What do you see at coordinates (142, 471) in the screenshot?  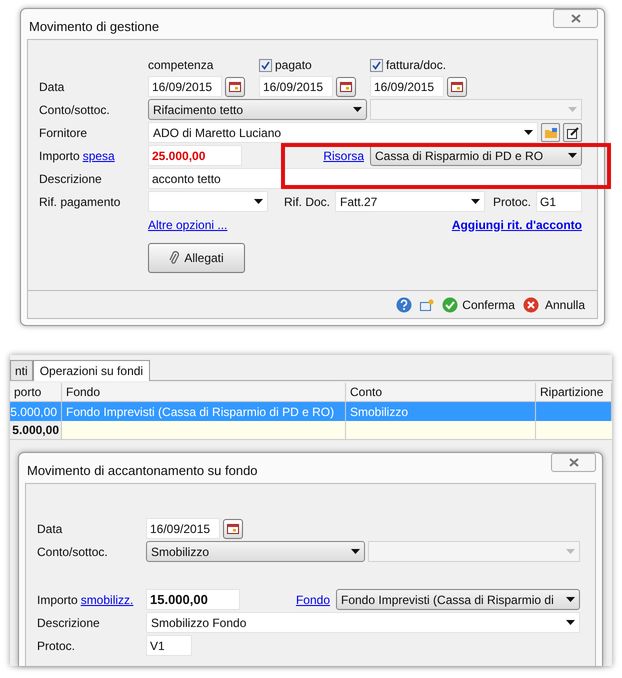 I see `window-title: Movimento di accantonamento su fondo` at bounding box center [142, 471].